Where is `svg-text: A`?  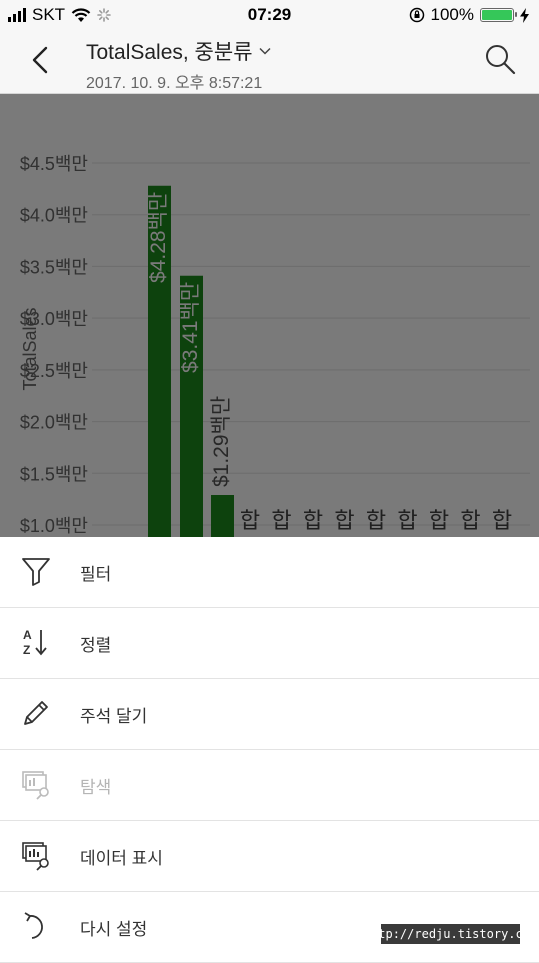 svg-text: A is located at coordinates (27, 635).